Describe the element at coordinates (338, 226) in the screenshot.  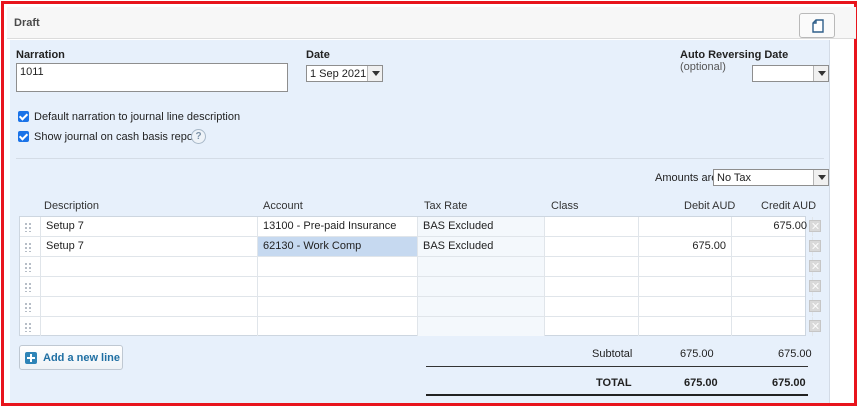
I see `account-cell: 13100 - Pre-paid Insurance` at that location.